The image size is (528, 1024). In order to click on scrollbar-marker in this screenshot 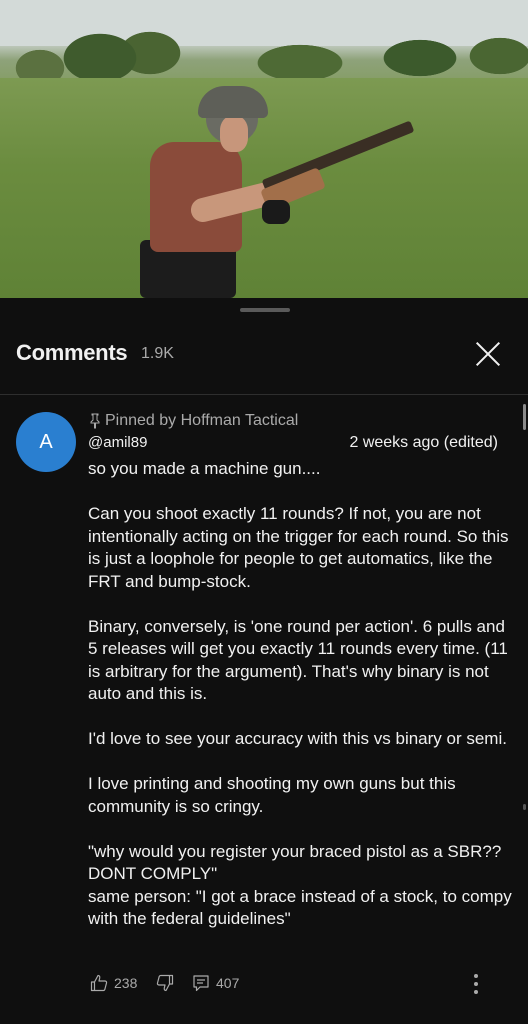, I will do `click(524, 807)`.